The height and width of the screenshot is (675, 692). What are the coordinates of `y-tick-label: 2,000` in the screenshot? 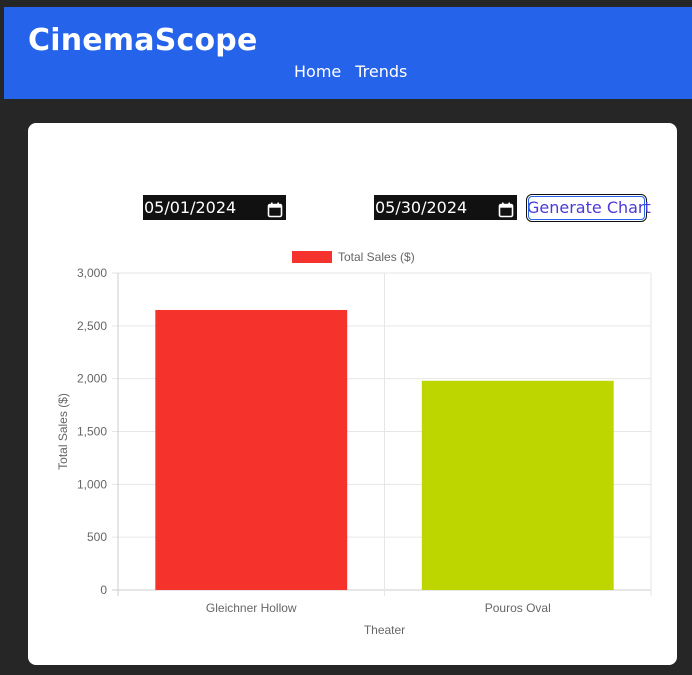 It's located at (92, 379).